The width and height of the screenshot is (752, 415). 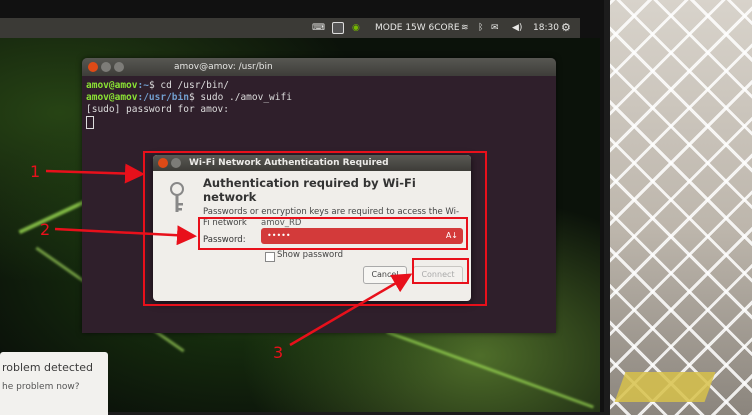 I want to click on nvidia-icon: ◉, so click(x=356, y=28).